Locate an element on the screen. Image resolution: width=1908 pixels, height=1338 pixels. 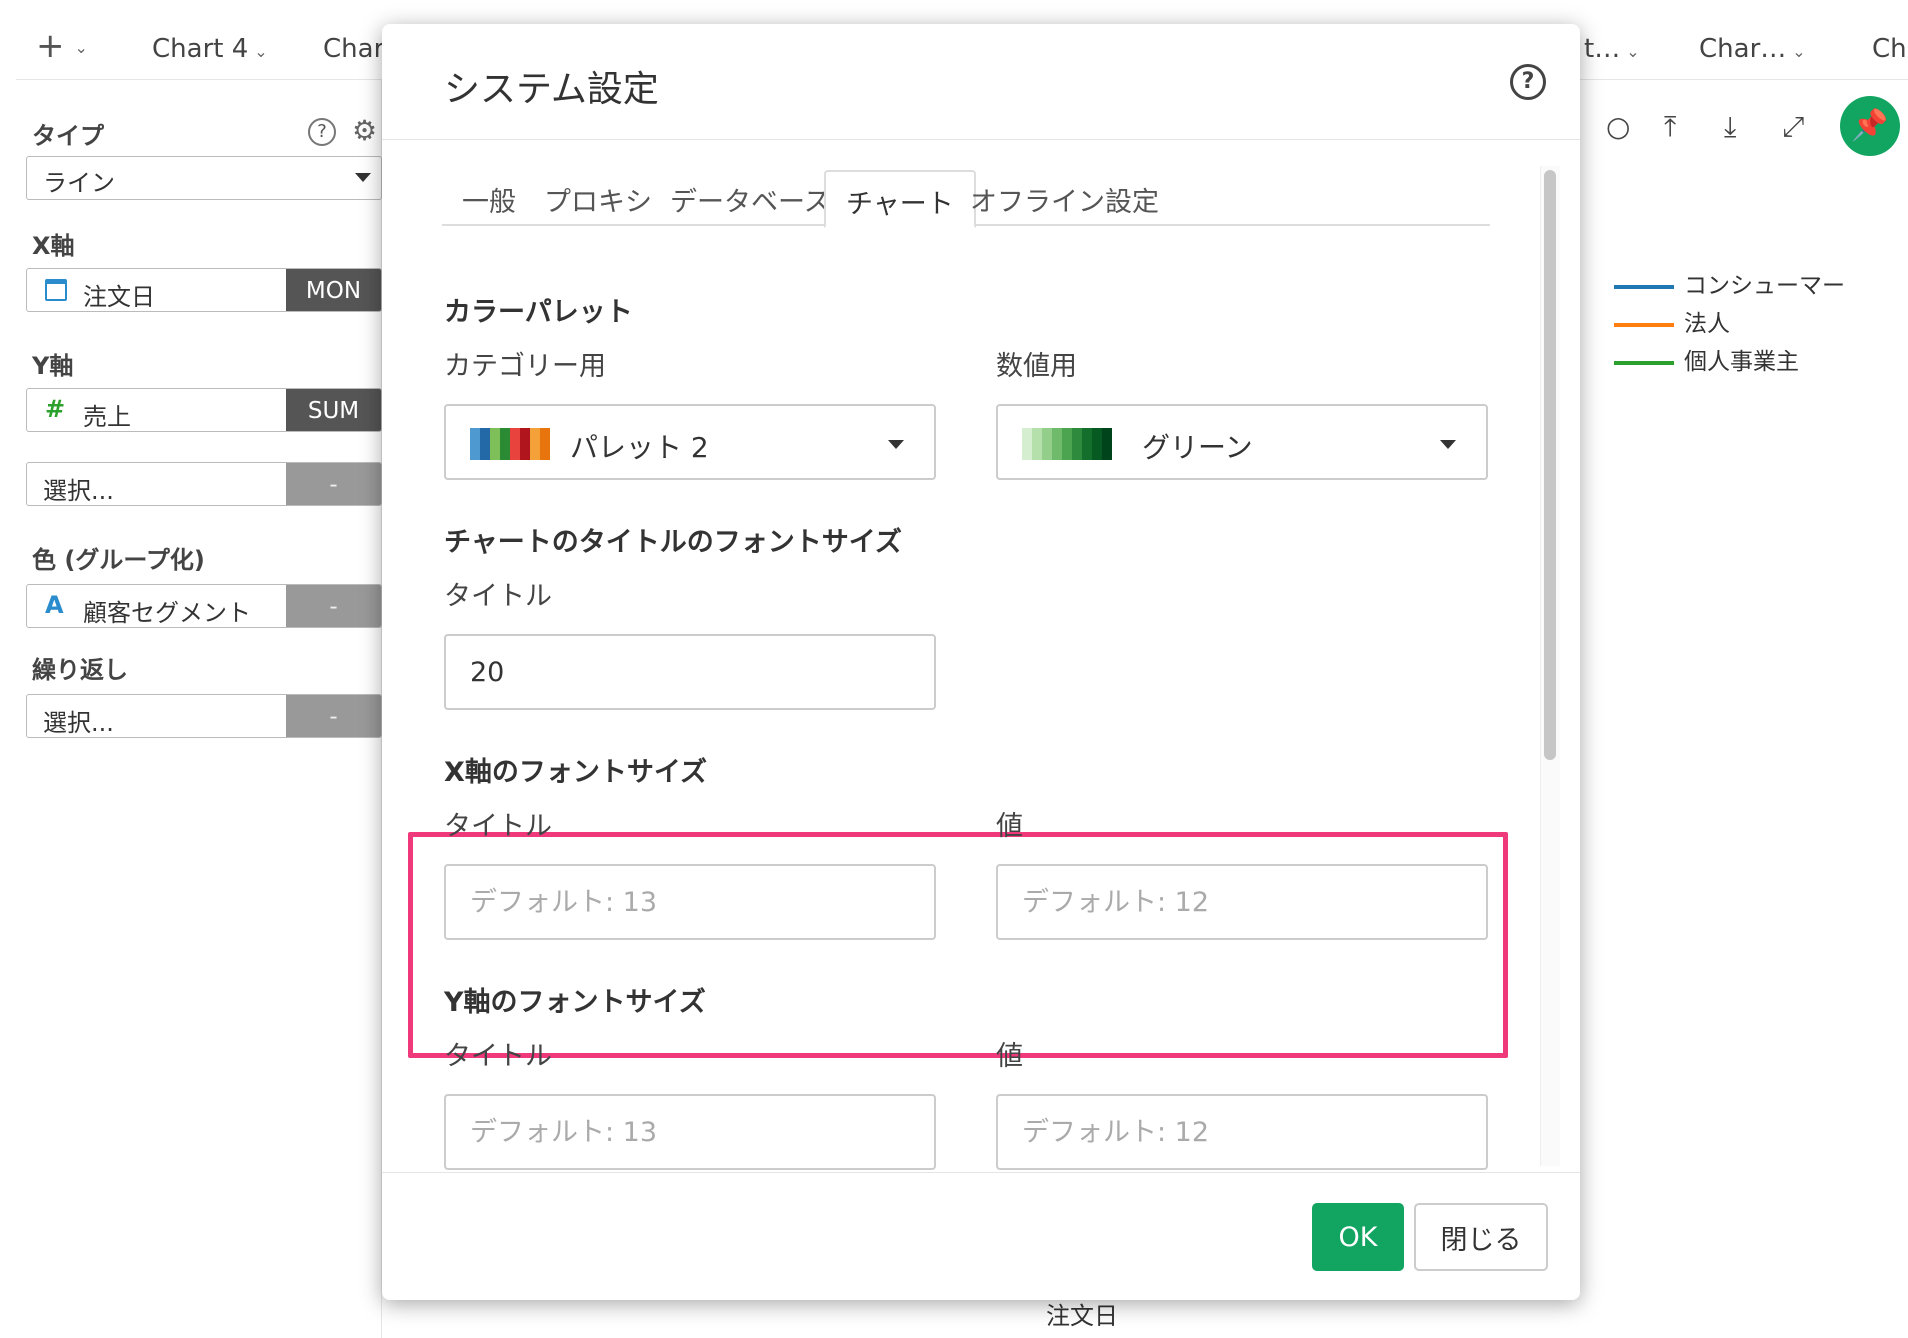
category-palette-label: カテゴリー用 is located at coordinates (525, 366).